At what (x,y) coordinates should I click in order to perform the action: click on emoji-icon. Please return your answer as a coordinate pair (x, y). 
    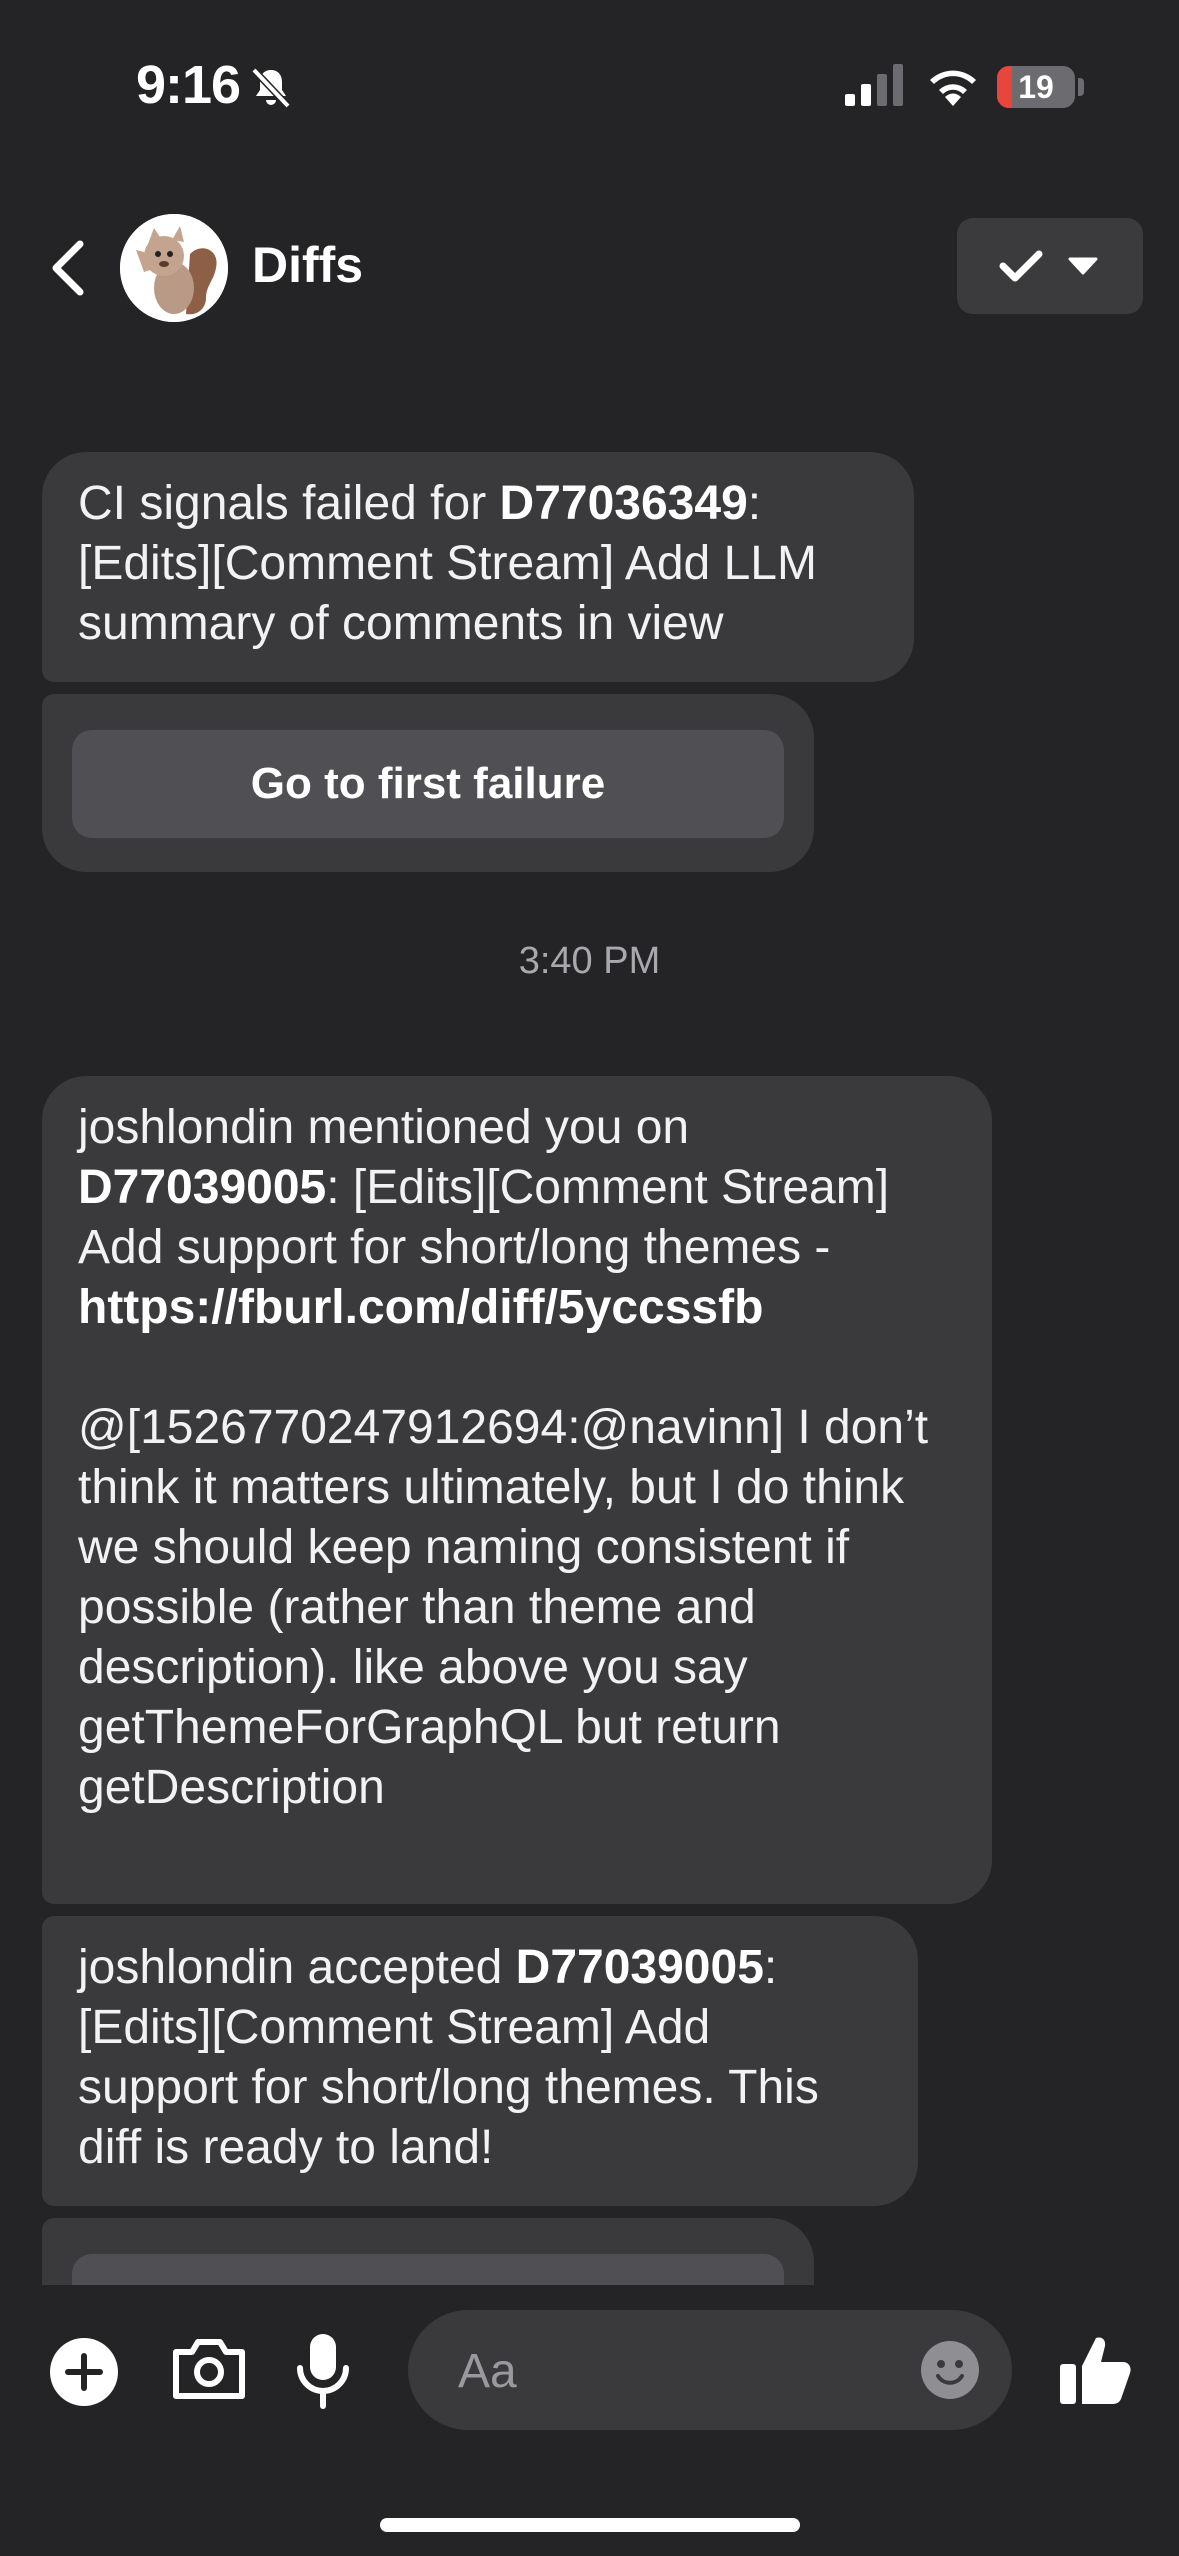
    Looking at the image, I should click on (950, 2370).